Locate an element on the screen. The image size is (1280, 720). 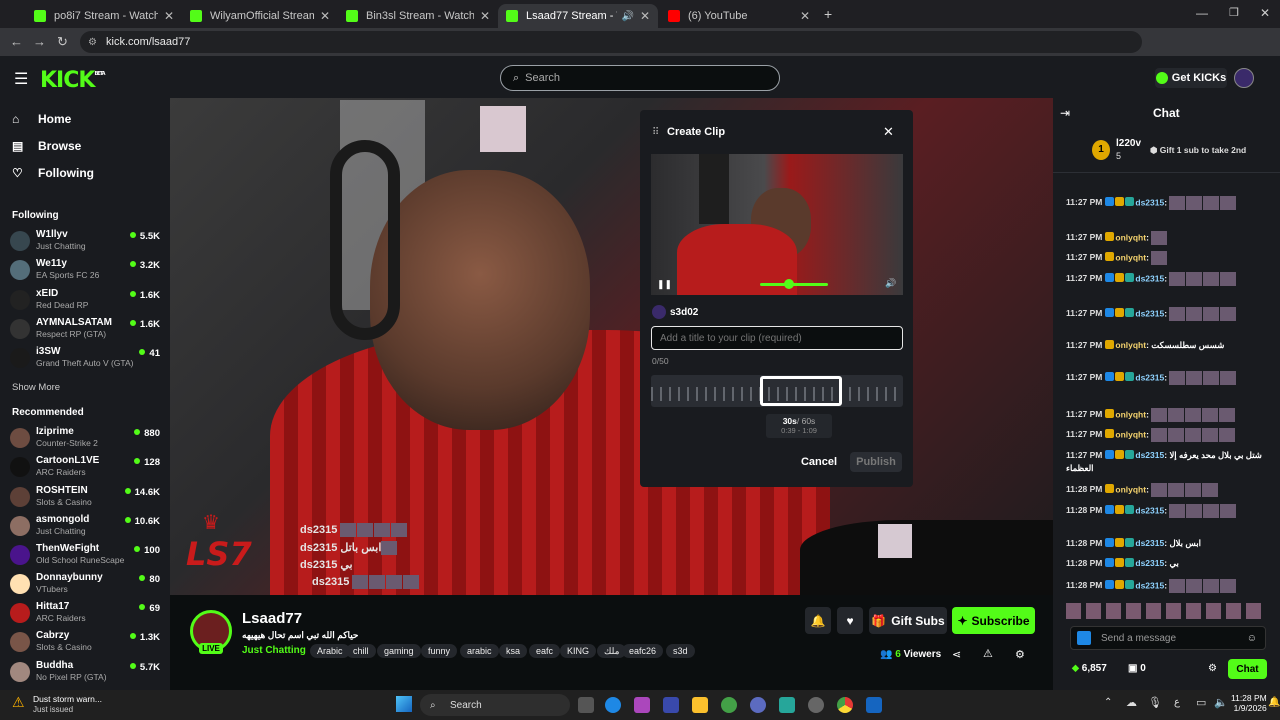
language-indicator: ع is located at coordinates (1177, 702).